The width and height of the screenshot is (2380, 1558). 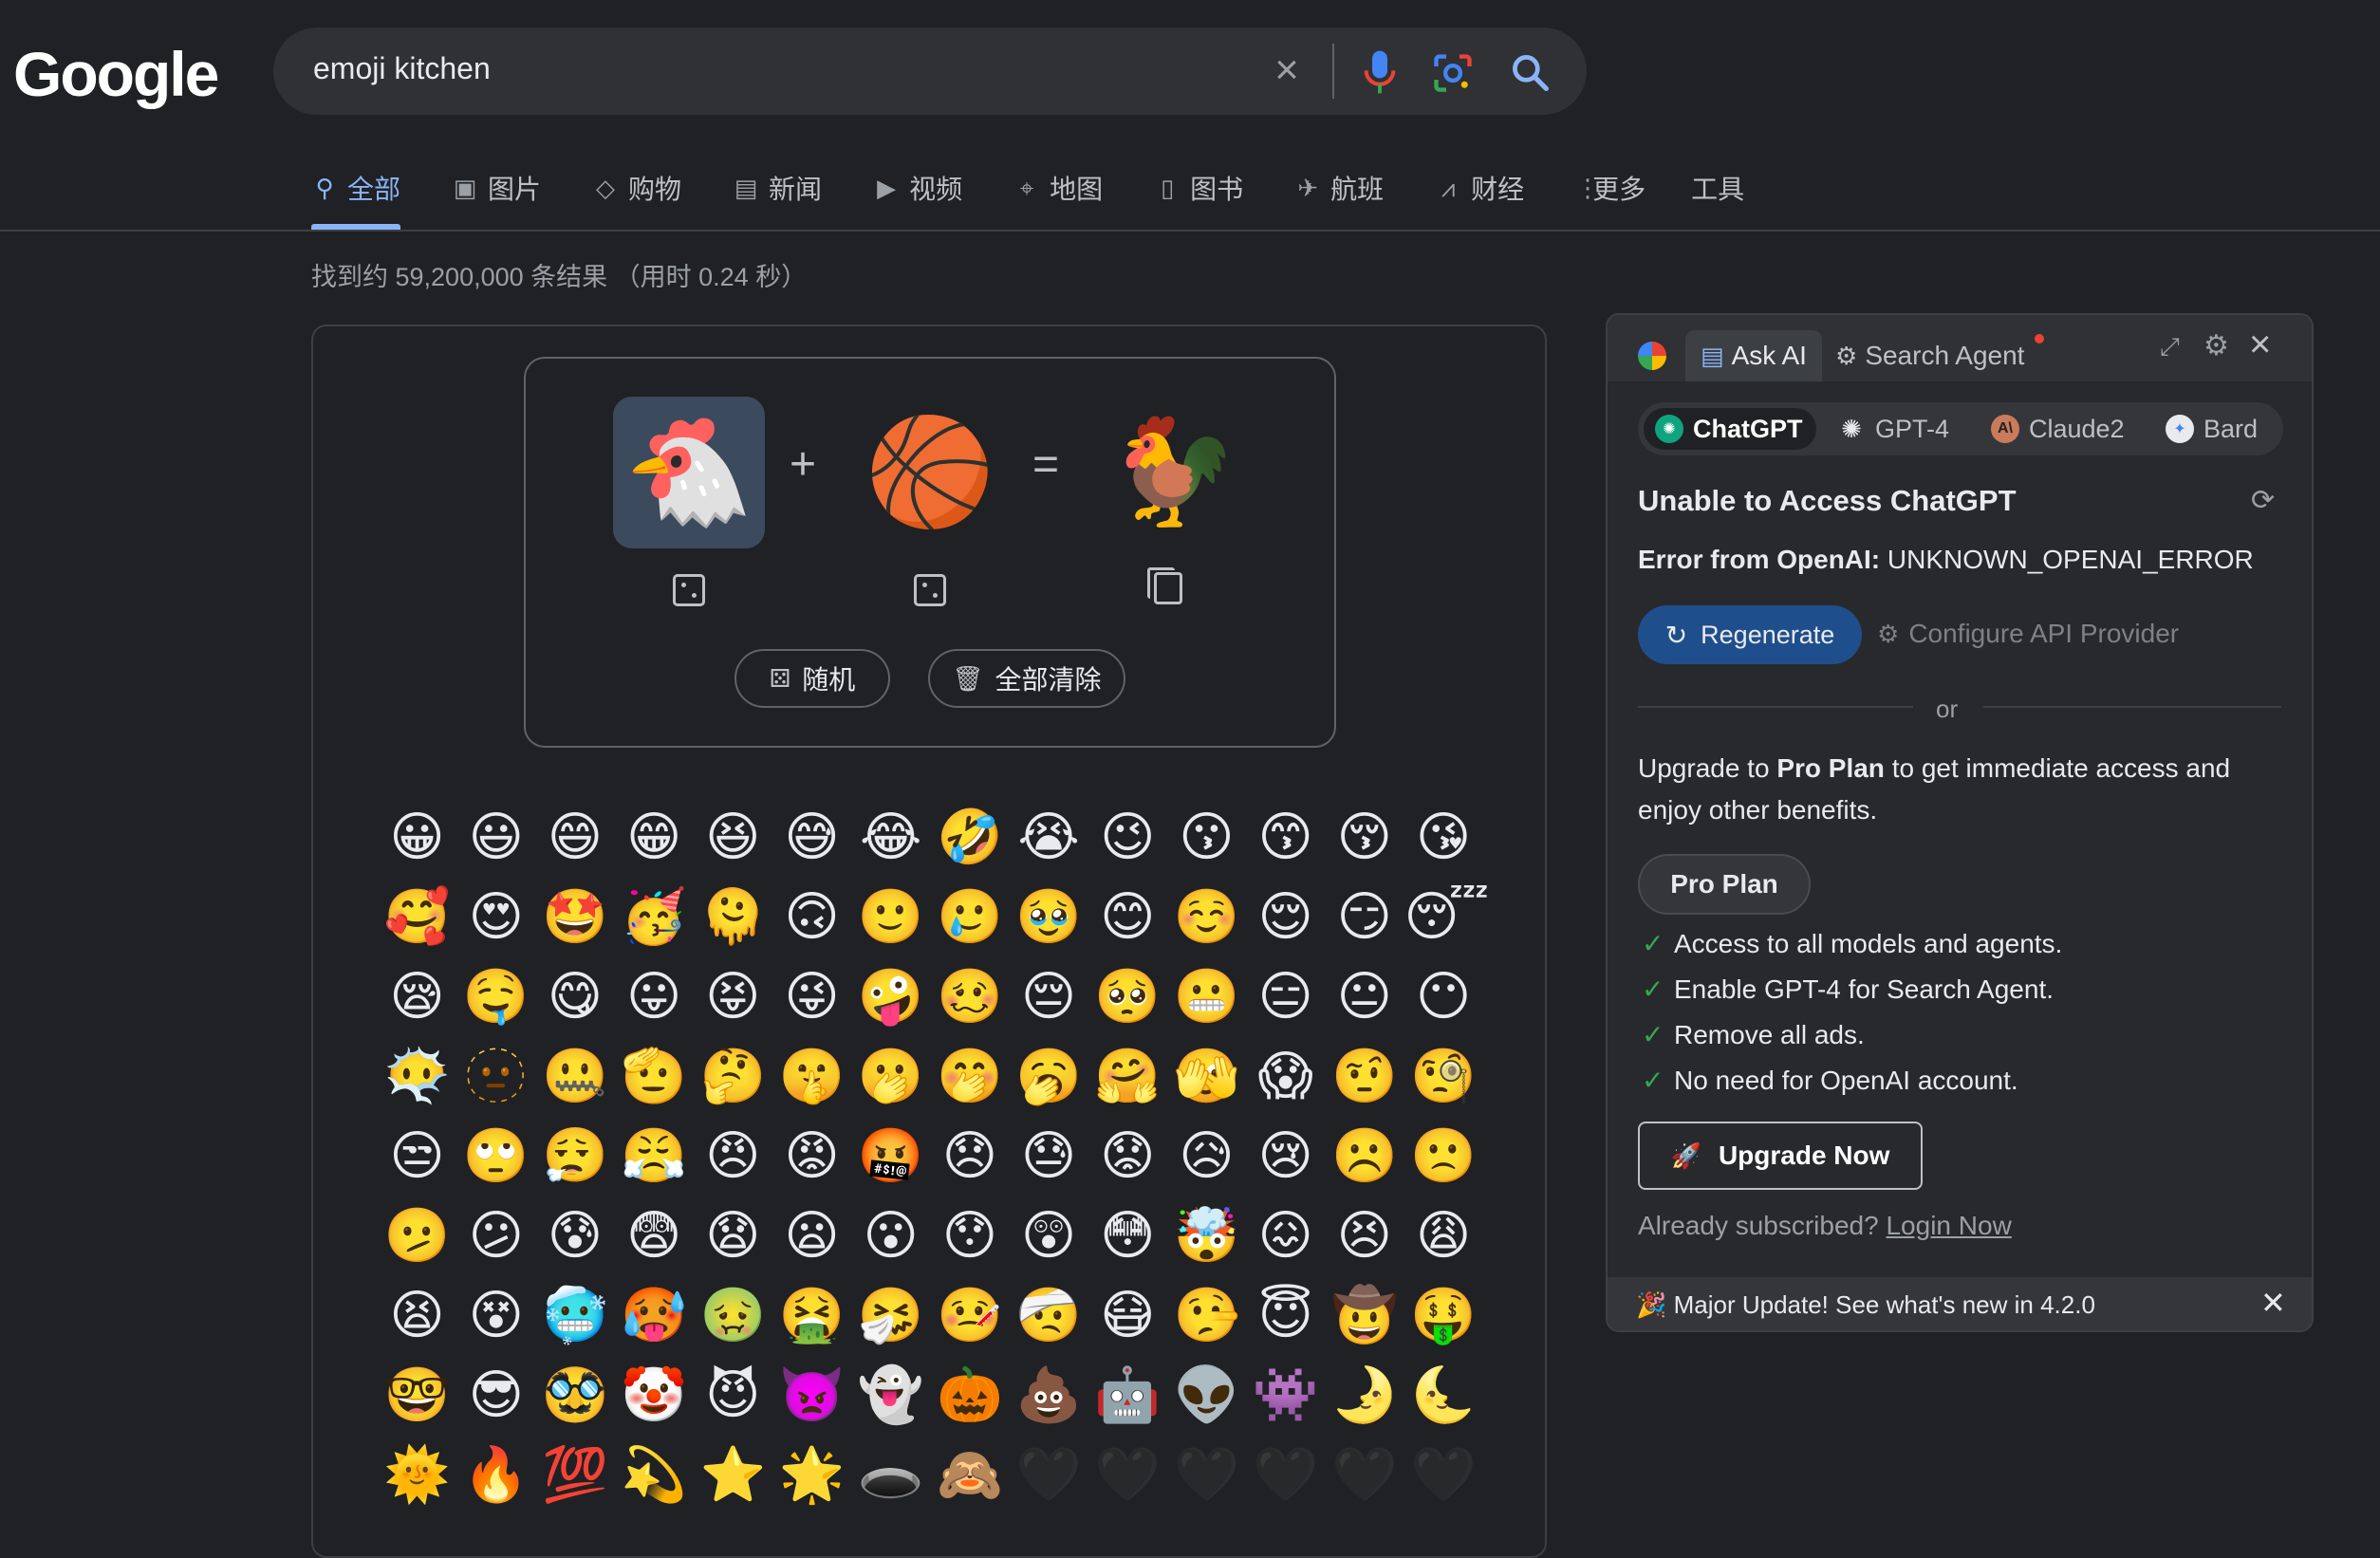 I want to click on login-now-link: Login Now, so click(x=1949, y=1225).